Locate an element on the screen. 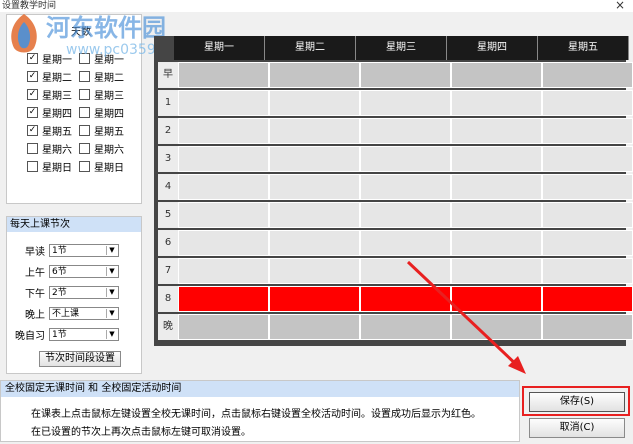 The width and height of the screenshot is (633, 444). lesson-count-value: 1节 is located at coordinates (59, 251).